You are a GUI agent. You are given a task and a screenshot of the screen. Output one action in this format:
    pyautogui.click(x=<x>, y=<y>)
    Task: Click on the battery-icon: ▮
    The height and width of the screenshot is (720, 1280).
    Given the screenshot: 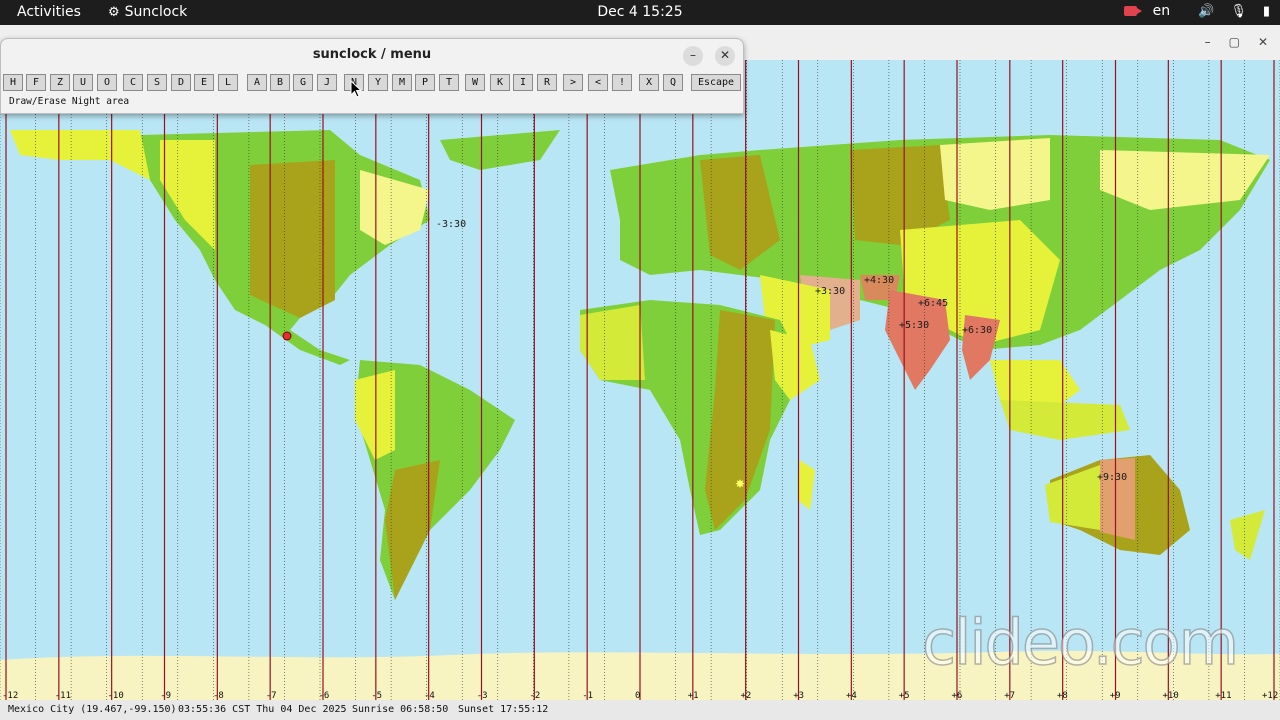 What is the action you would take?
    pyautogui.click(x=1266, y=11)
    